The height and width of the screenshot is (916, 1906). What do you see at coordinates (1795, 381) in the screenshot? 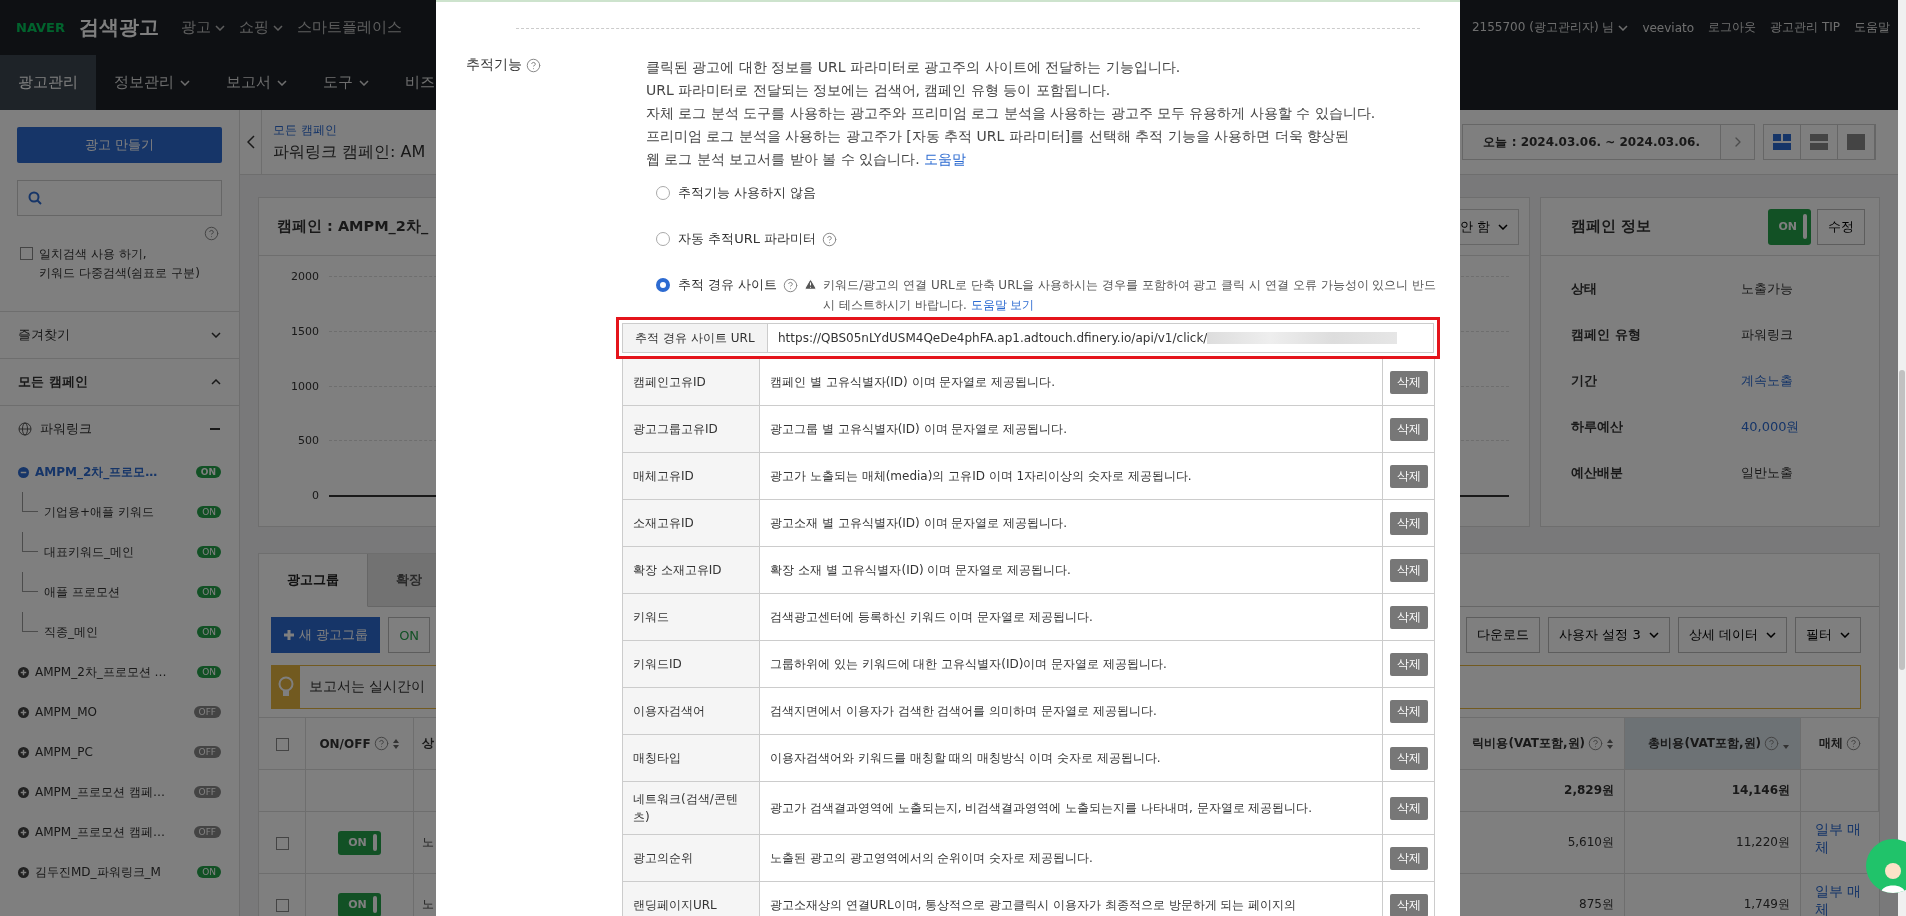
I see `info-link: 계속노출` at bounding box center [1795, 381].